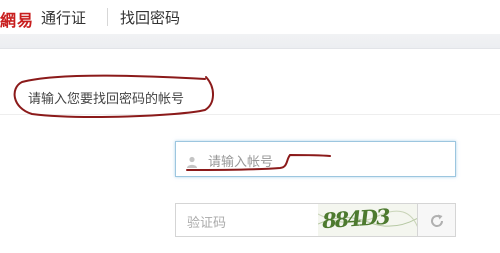 Image resolution: width=500 pixels, height=253 pixels. Describe the element at coordinates (106, 99) in the screenshot. I see `step-instruction: 请输入您要找回密码的帐号` at that location.